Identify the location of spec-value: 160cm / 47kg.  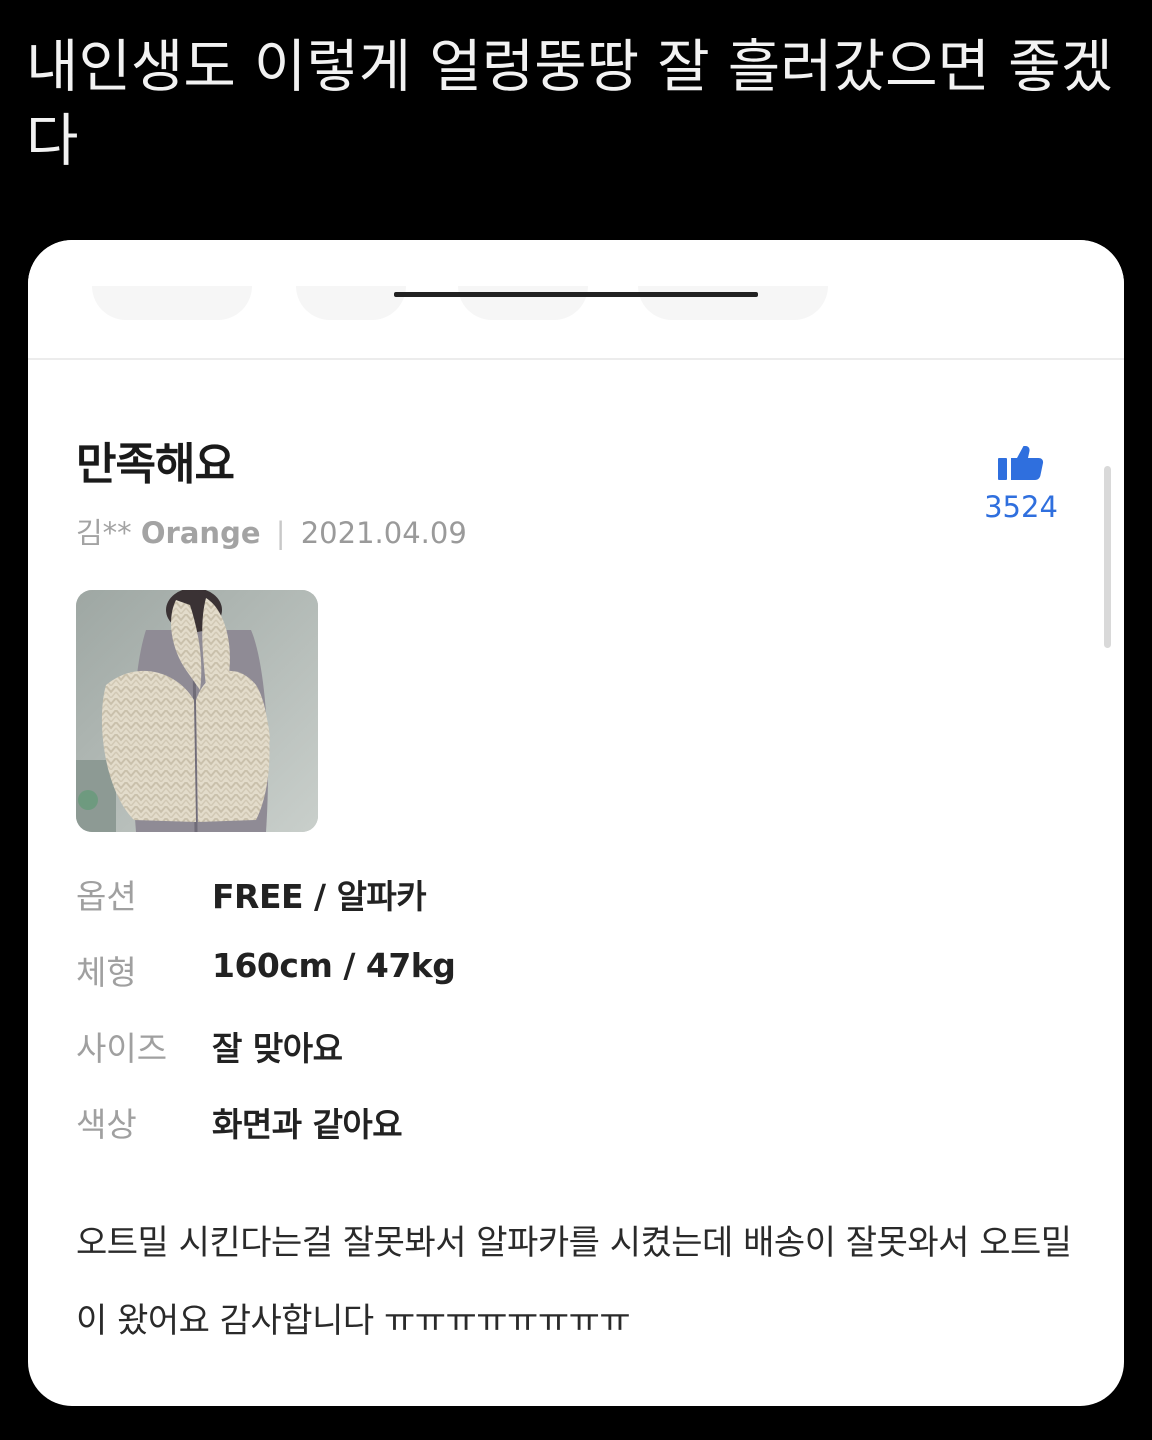
(334, 965).